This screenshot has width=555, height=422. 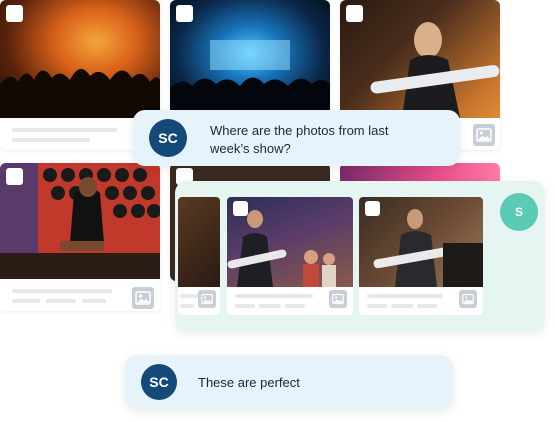 What do you see at coordinates (199, 242) in the screenshot?
I see `shared-photo` at bounding box center [199, 242].